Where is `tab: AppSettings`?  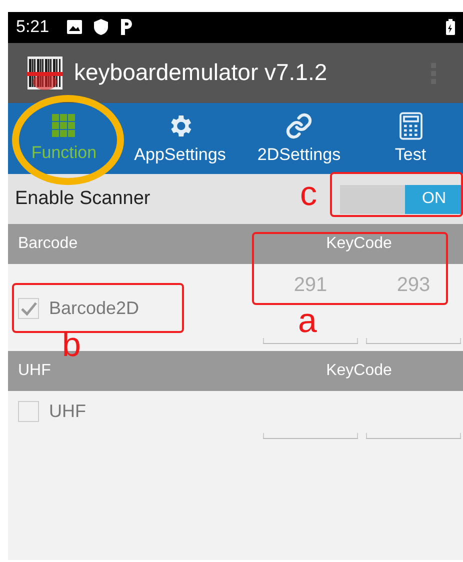
tab: AppSettings is located at coordinates (180, 138).